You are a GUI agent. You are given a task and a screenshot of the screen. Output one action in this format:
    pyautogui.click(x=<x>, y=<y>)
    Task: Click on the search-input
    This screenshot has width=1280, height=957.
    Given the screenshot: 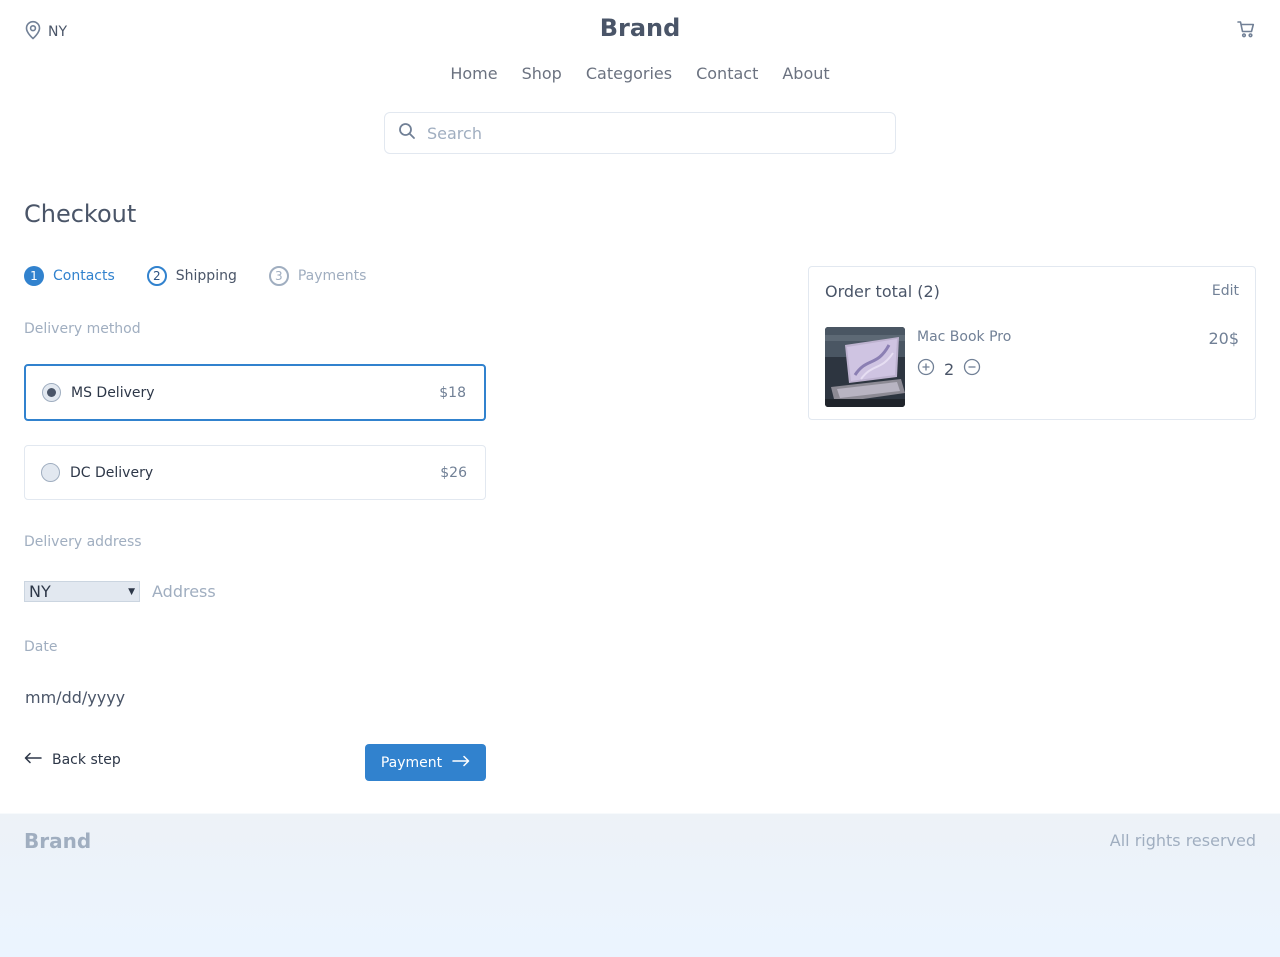 What is the action you would take?
    pyautogui.click(x=647, y=133)
    